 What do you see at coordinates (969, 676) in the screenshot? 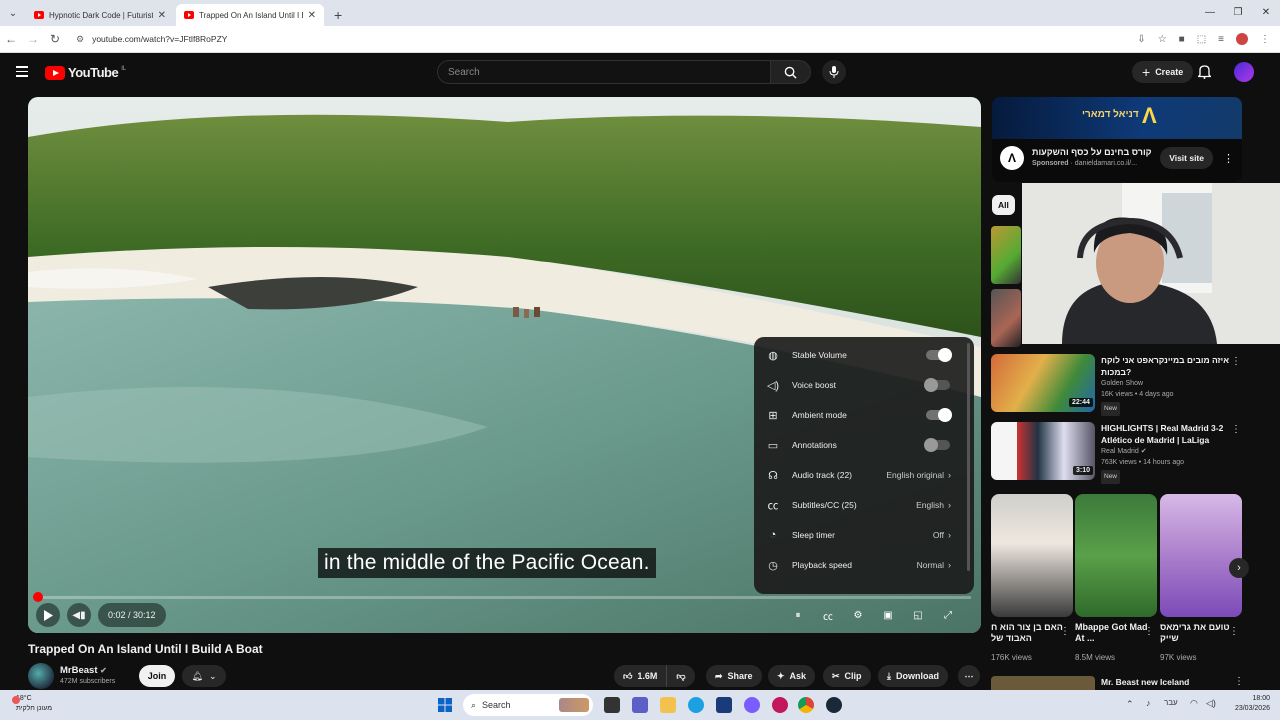
I see `more-actions-button: ⋯` at bounding box center [969, 676].